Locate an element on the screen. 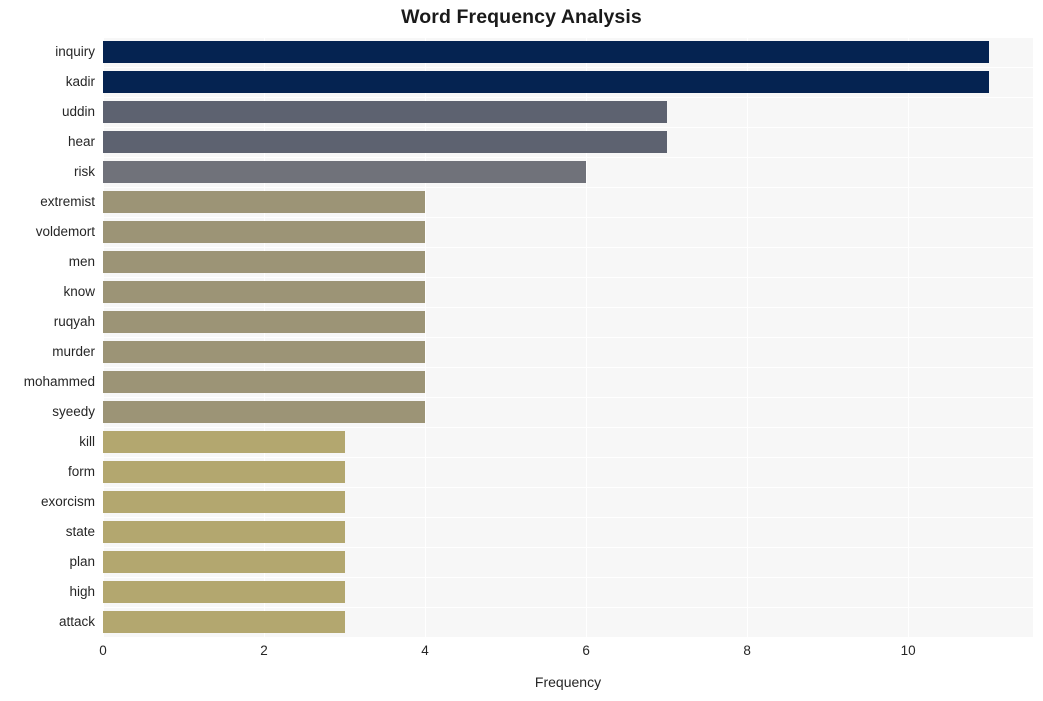 This screenshot has width=1043, height=701. y-tick-label: syeedy is located at coordinates (73, 411).